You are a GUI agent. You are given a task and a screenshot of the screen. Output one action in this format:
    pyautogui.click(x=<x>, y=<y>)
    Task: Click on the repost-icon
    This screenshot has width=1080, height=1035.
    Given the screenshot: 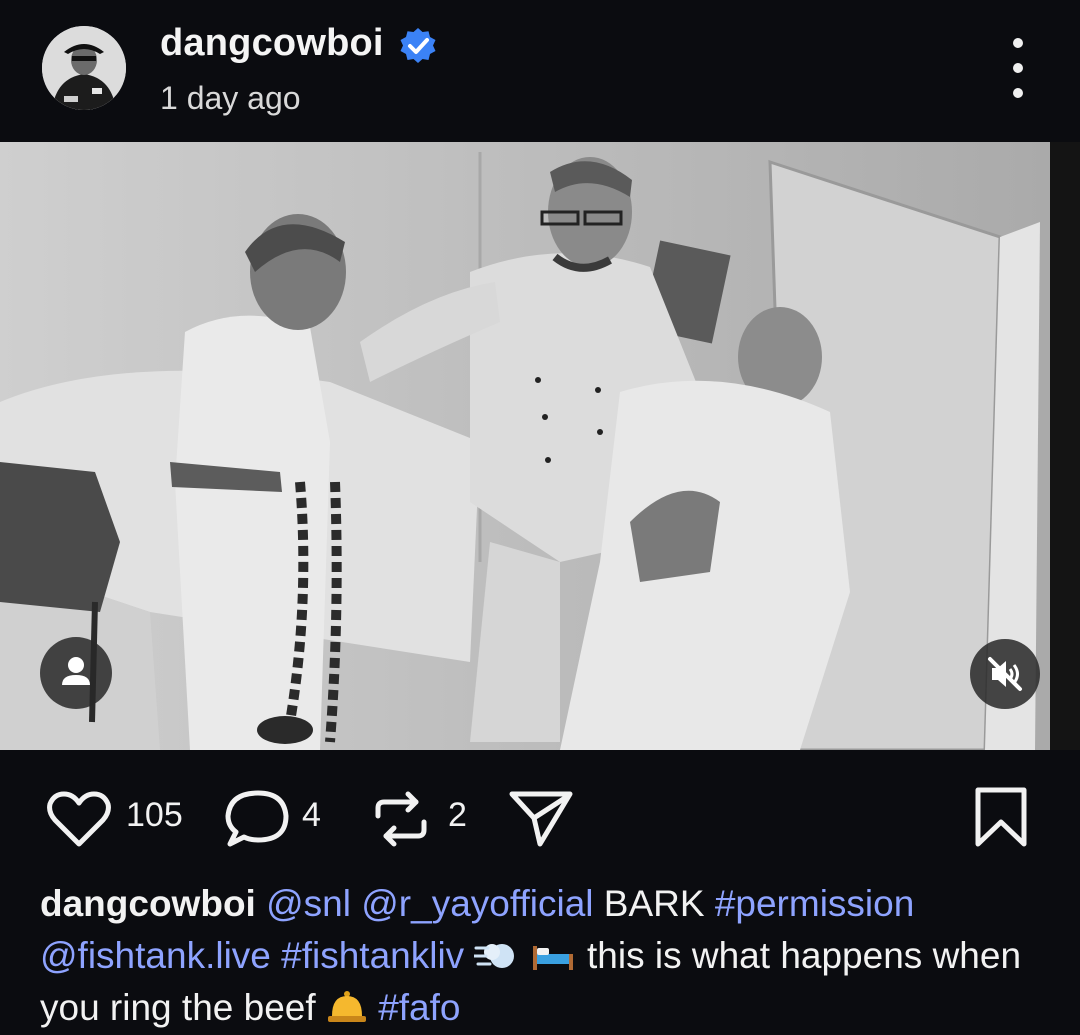 What is the action you would take?
    pyautogui.click(x=401, y=819)
    